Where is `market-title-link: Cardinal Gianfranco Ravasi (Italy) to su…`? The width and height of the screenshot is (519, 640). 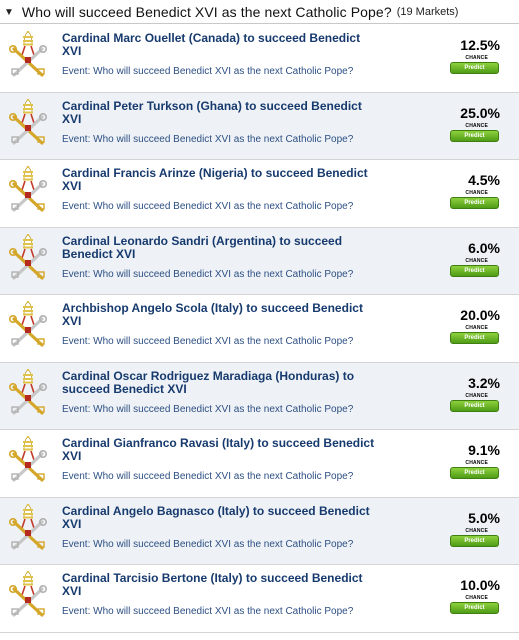
market-title-link: Cardinal Gianfranco Ravasi (Italy) to su… is located at coordinates (222, 450).